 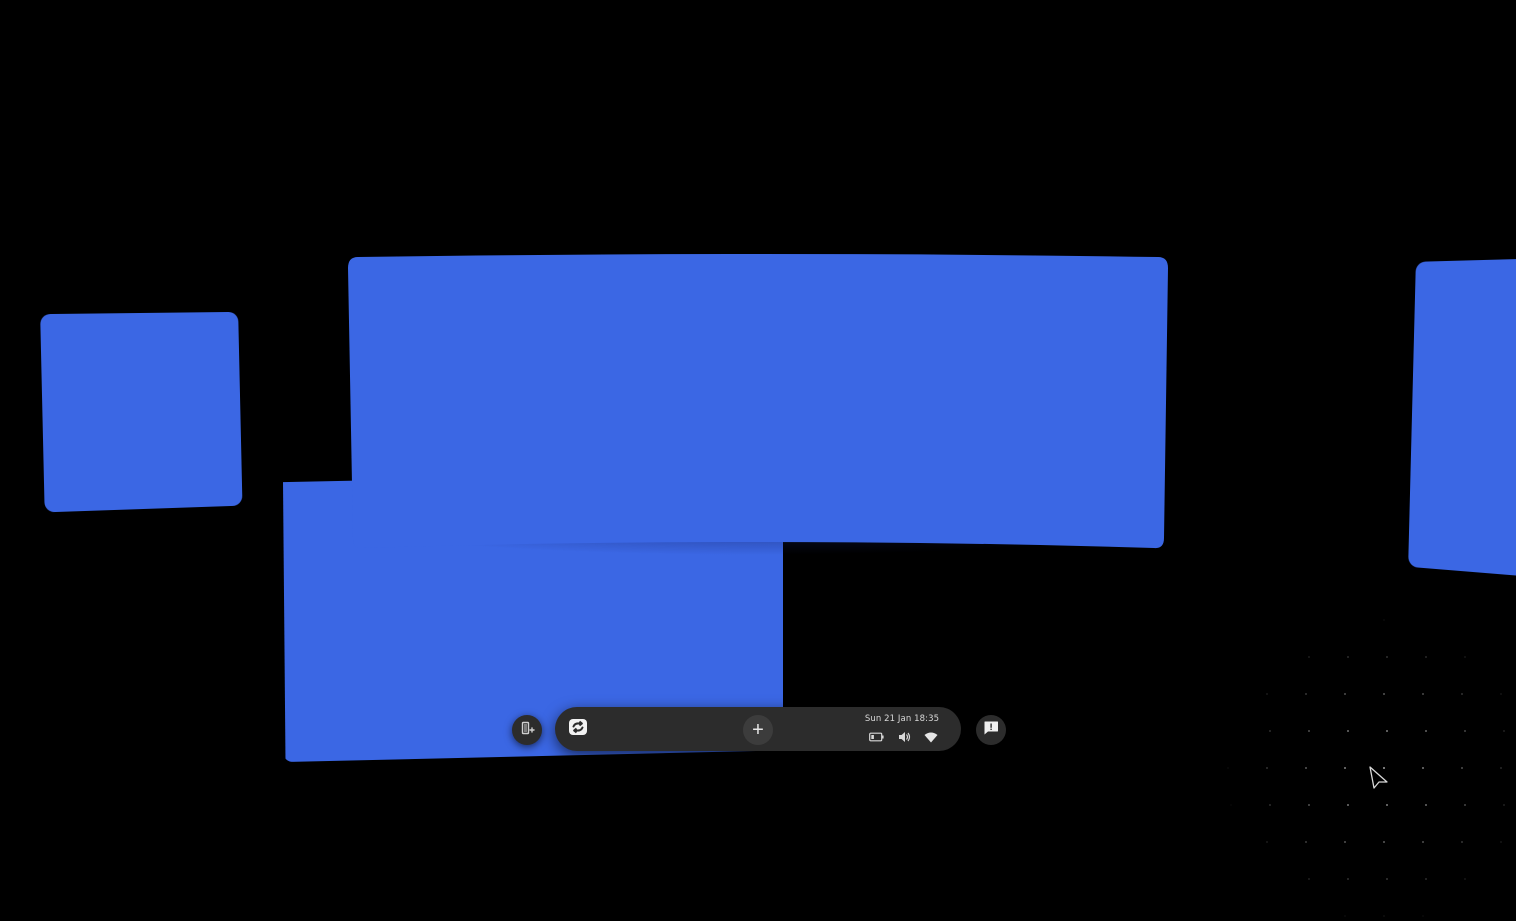 I want to click on window-right-partial, so click(x=1462, y=418).